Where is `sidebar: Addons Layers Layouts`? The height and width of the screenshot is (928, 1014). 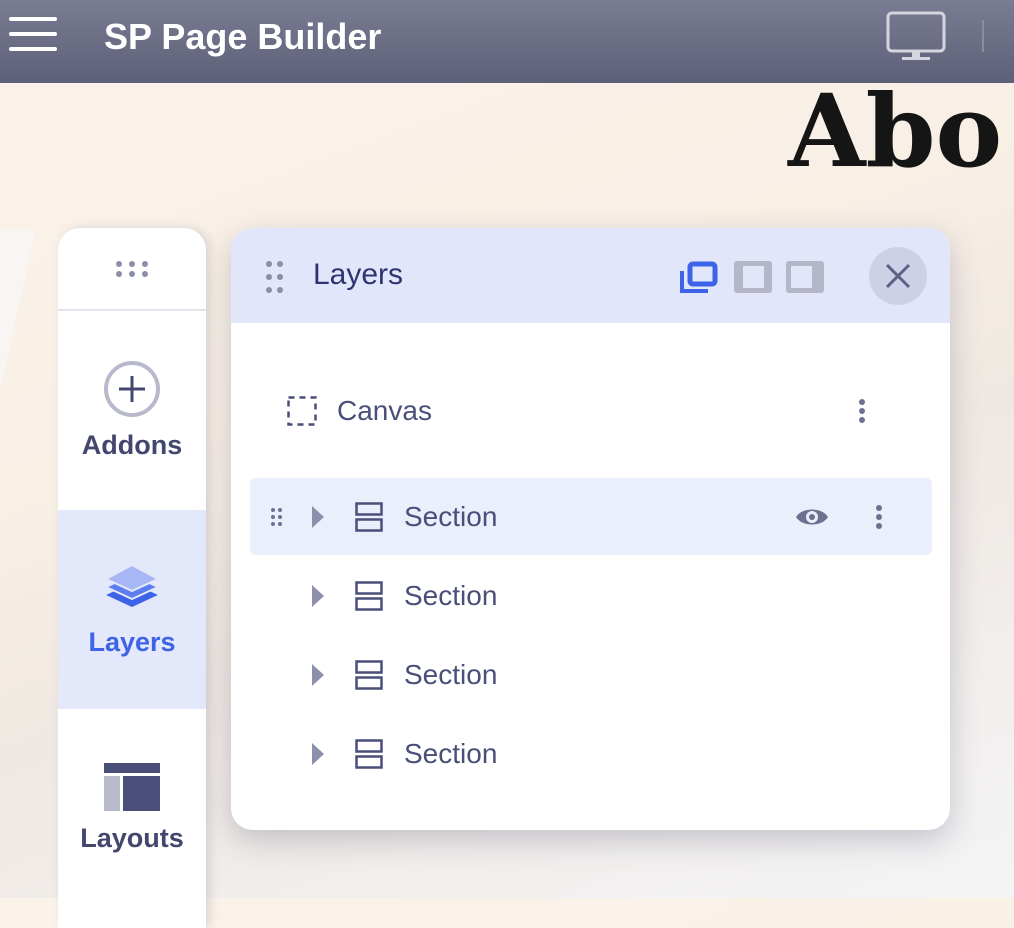
sidebar: Addons Layers Layouts is located at coordinates (132, 578).